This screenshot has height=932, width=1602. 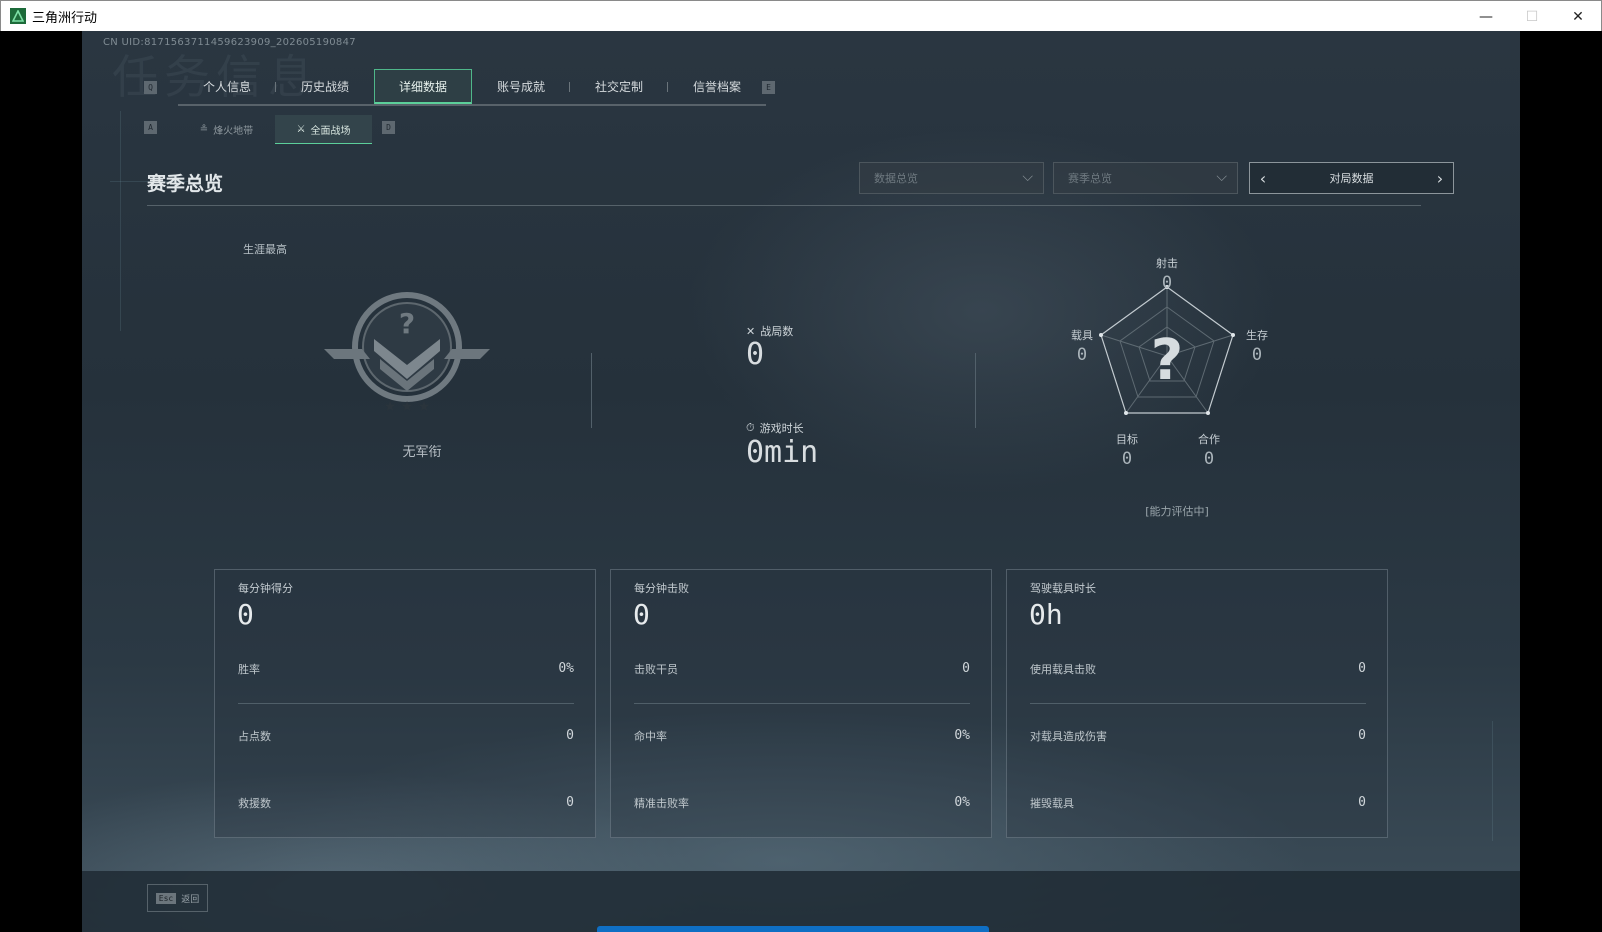 I want to click on row-label: 击败干员, so click(x=656, y=669).